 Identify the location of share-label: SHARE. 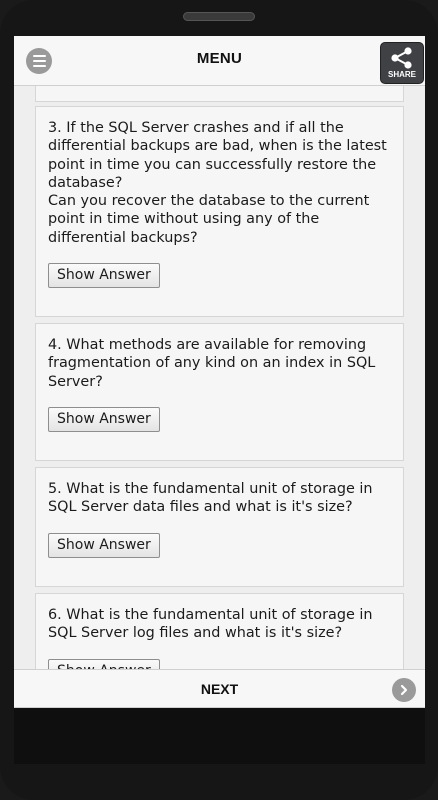
(401, 74).